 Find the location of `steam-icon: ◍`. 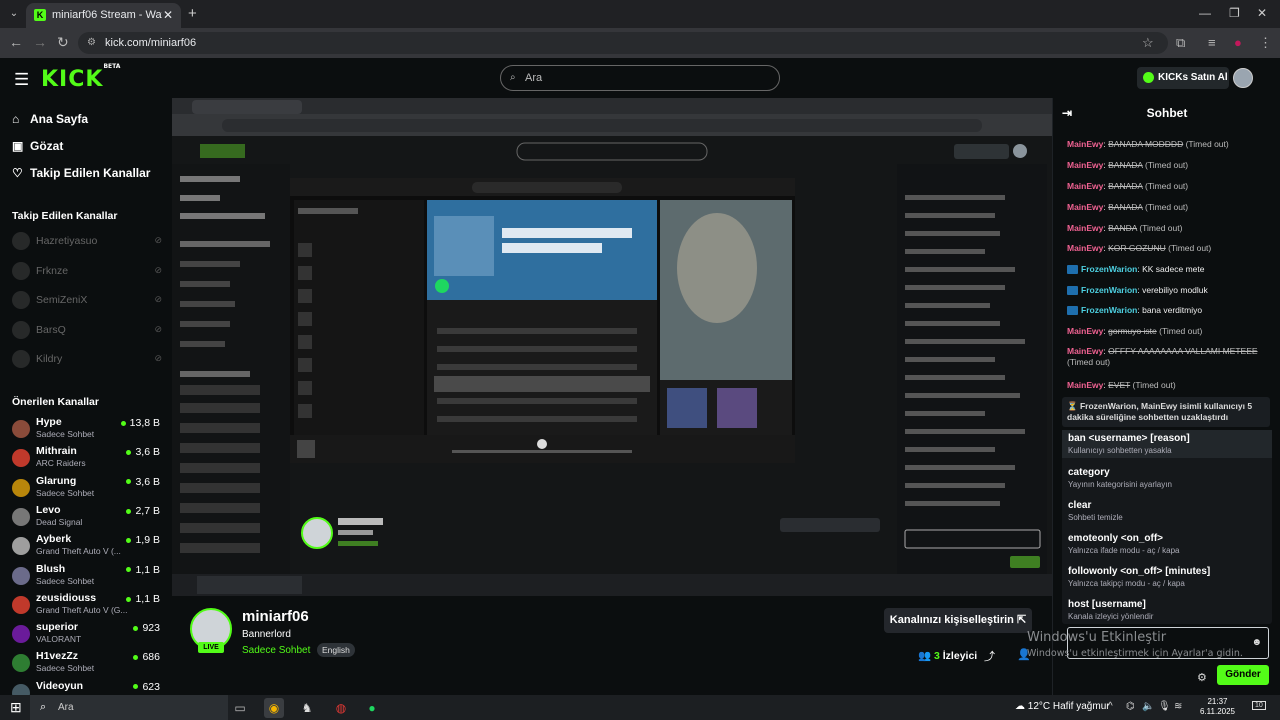

steam-icon: ◍ is located at coordinates (341, 708).